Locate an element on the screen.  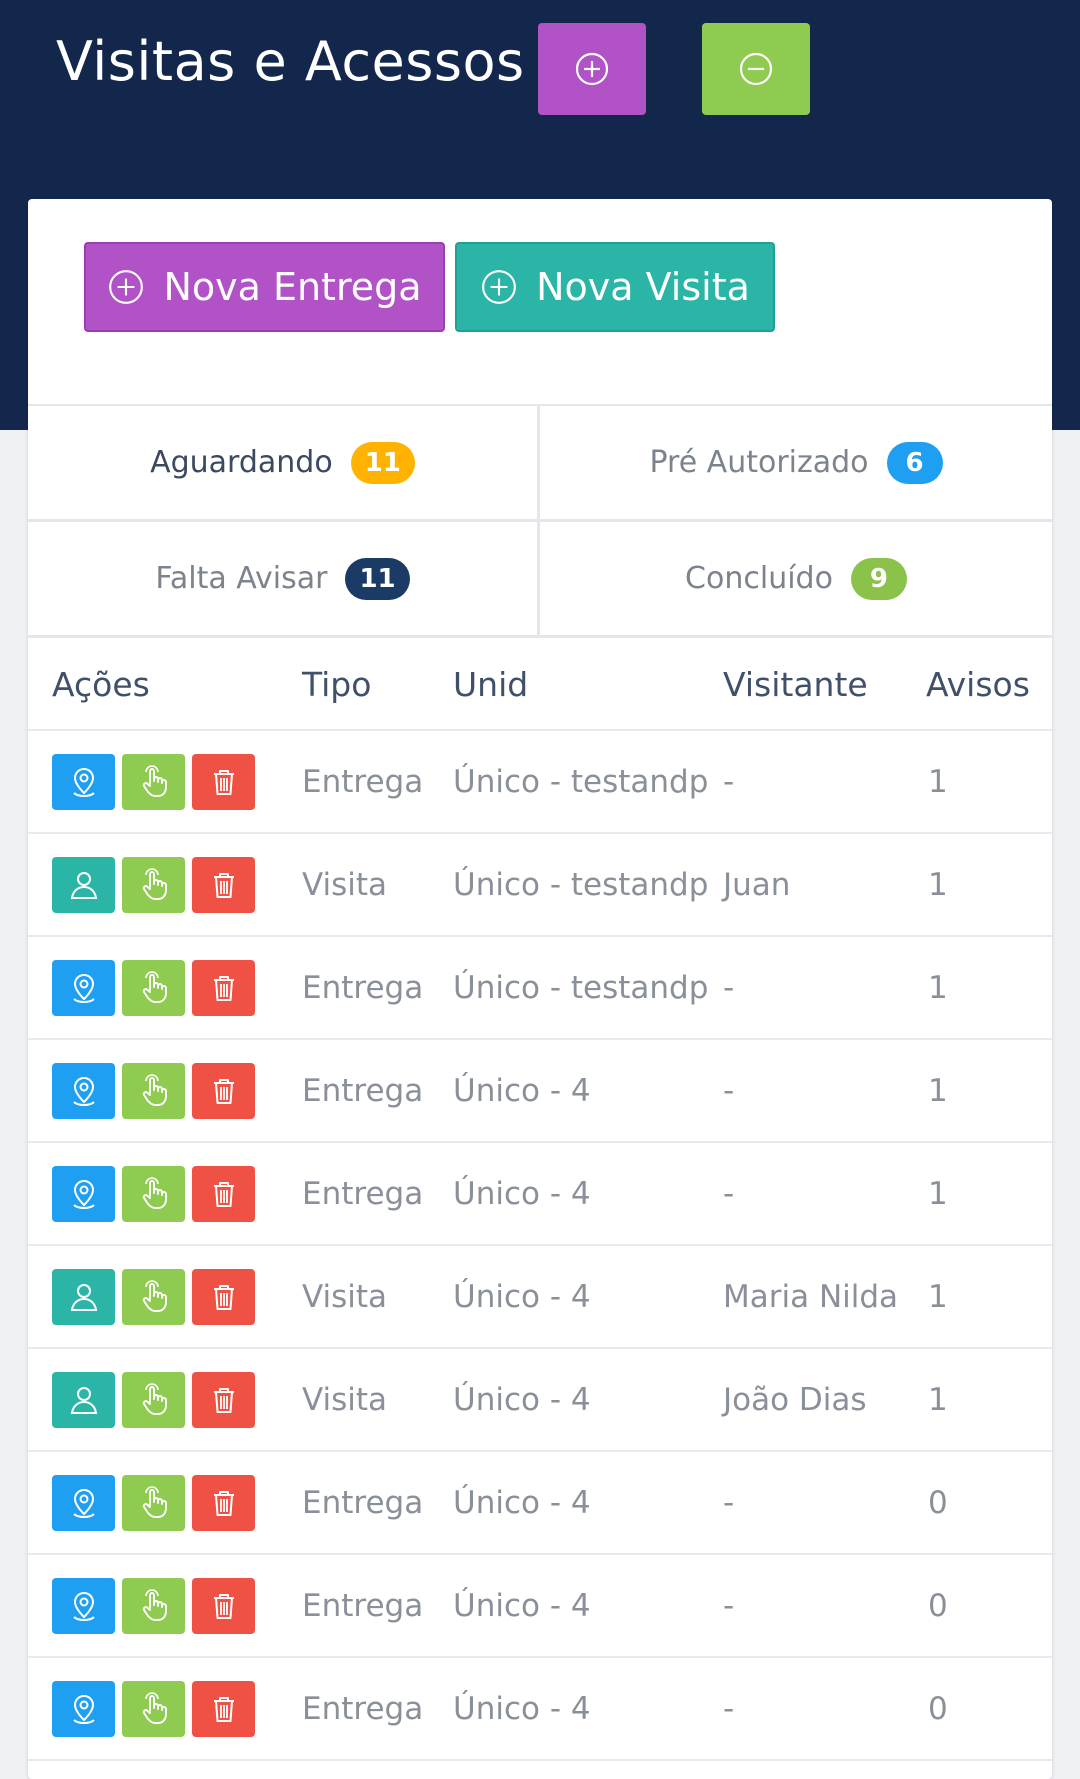
row-visitante: Maria Nilda is located at coordinates (811, 1296).